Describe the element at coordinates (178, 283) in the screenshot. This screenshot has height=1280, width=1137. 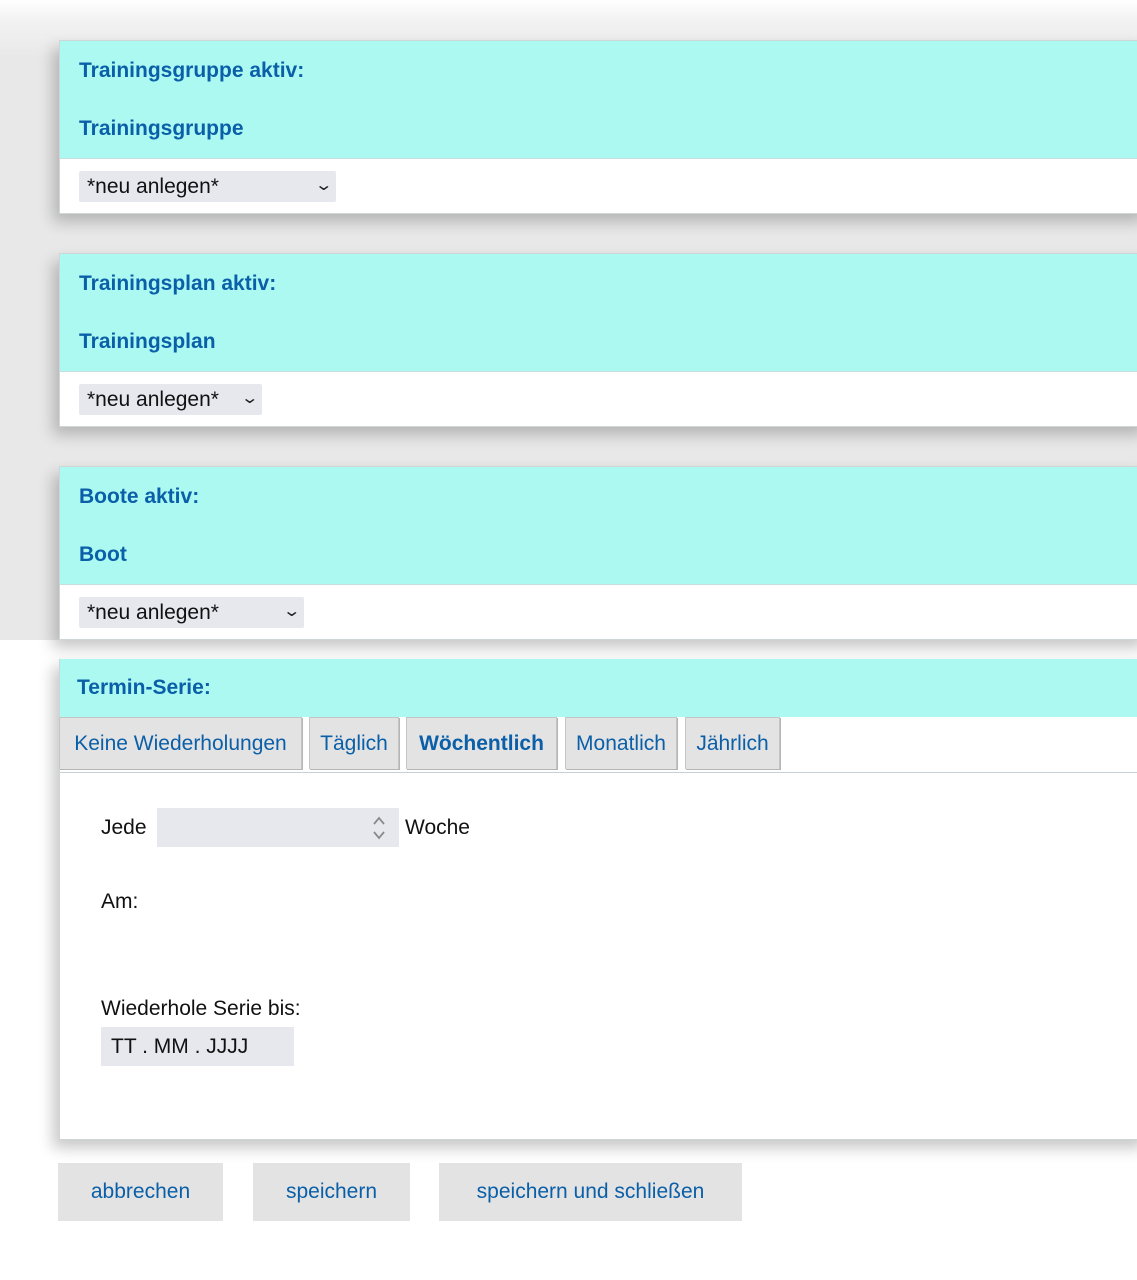
I see `training-plan-active-label: Trainingsplan aktiv:` at that location.